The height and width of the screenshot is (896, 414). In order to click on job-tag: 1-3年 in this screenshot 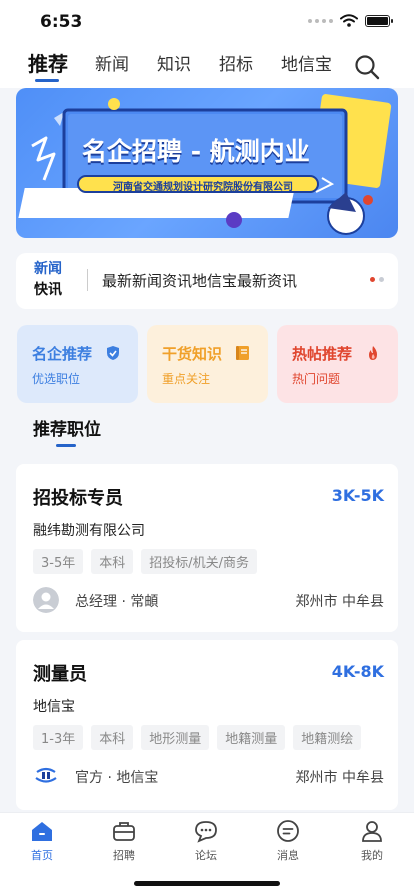, I will do `click(58, 737)`.